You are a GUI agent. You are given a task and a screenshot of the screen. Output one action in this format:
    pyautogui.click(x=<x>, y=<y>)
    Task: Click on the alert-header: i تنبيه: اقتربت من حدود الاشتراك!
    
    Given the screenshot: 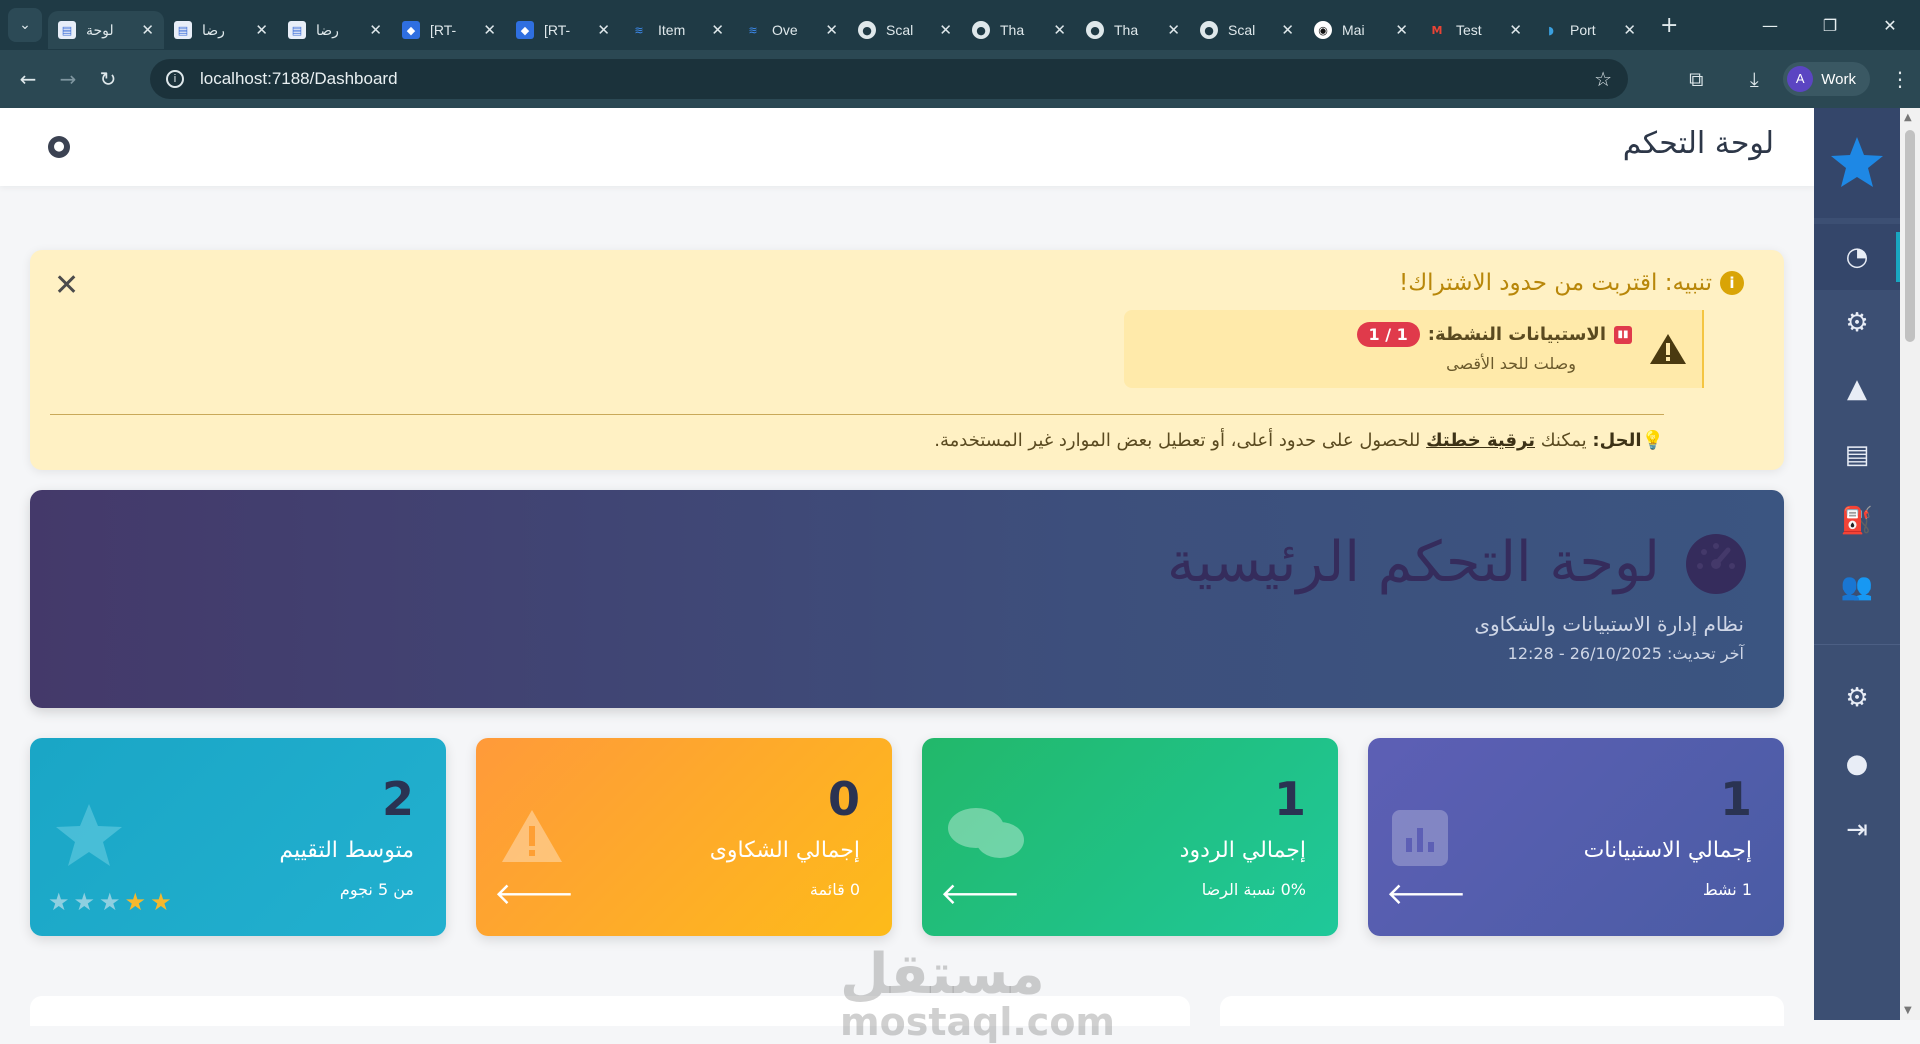 What is the action you would take?
    pyautogui.click(x=1571, y=283)
    